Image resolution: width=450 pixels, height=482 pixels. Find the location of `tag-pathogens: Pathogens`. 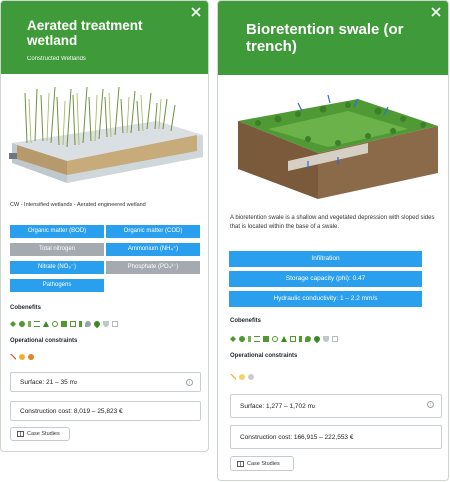

tag-pathogens: Pathogens is located at coordinates (57, 285).